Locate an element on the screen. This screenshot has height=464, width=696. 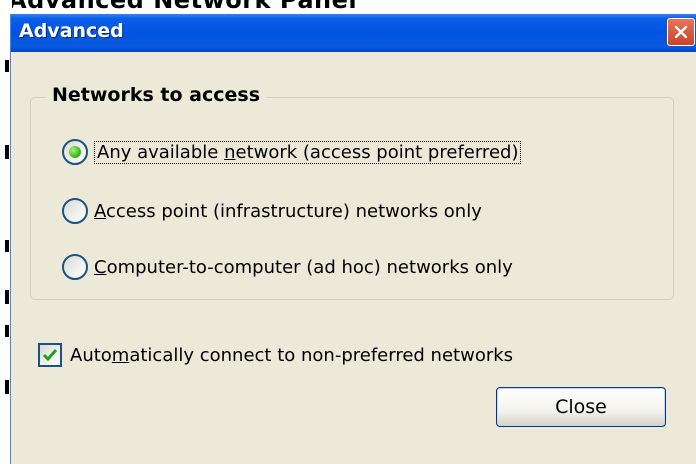
background-window-title: Advanced Network Panel is located at coordinates (183, 7).